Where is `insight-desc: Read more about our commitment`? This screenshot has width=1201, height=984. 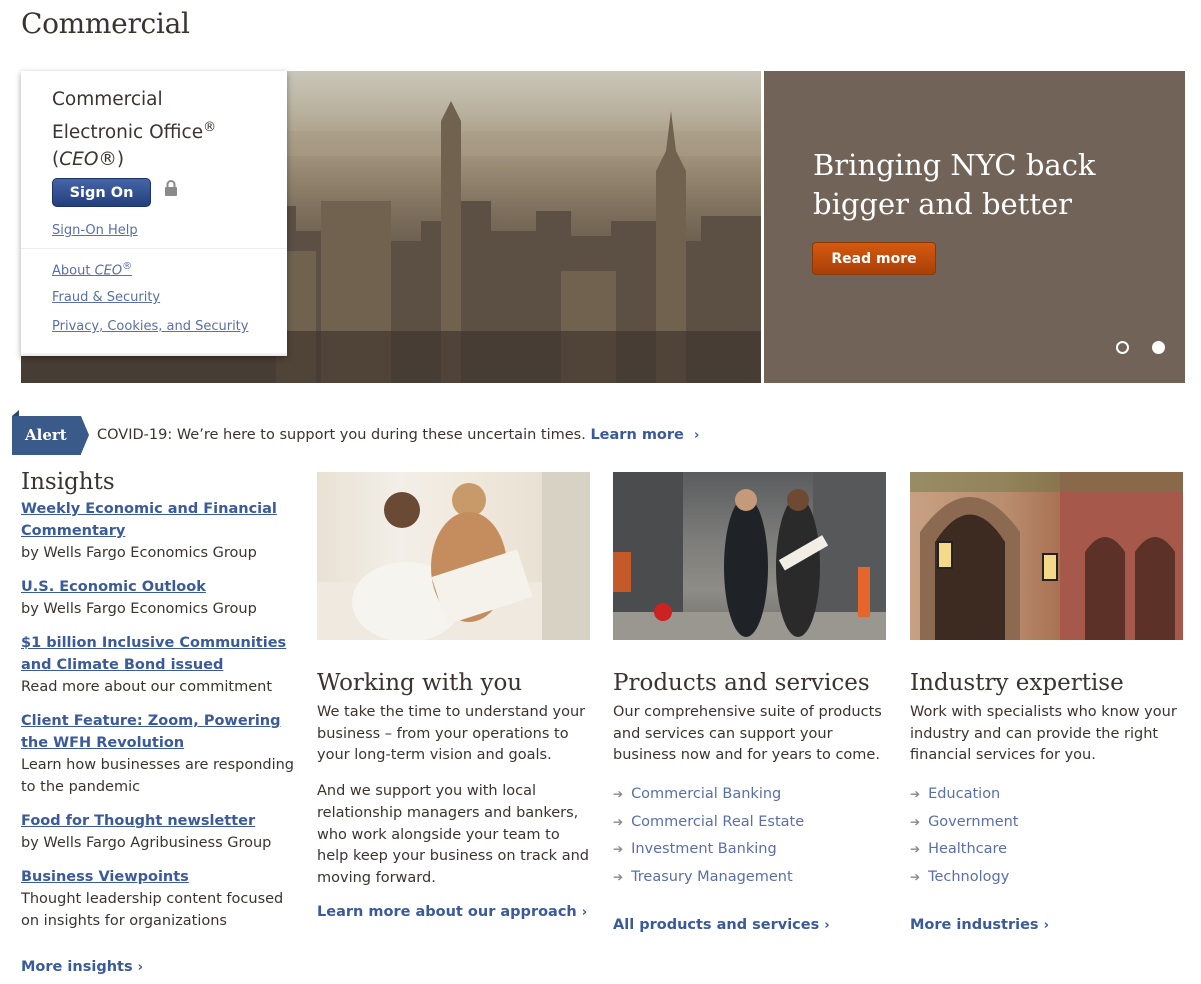
insight-desc: Read more about our commitment is located at coordinates (147, 687).